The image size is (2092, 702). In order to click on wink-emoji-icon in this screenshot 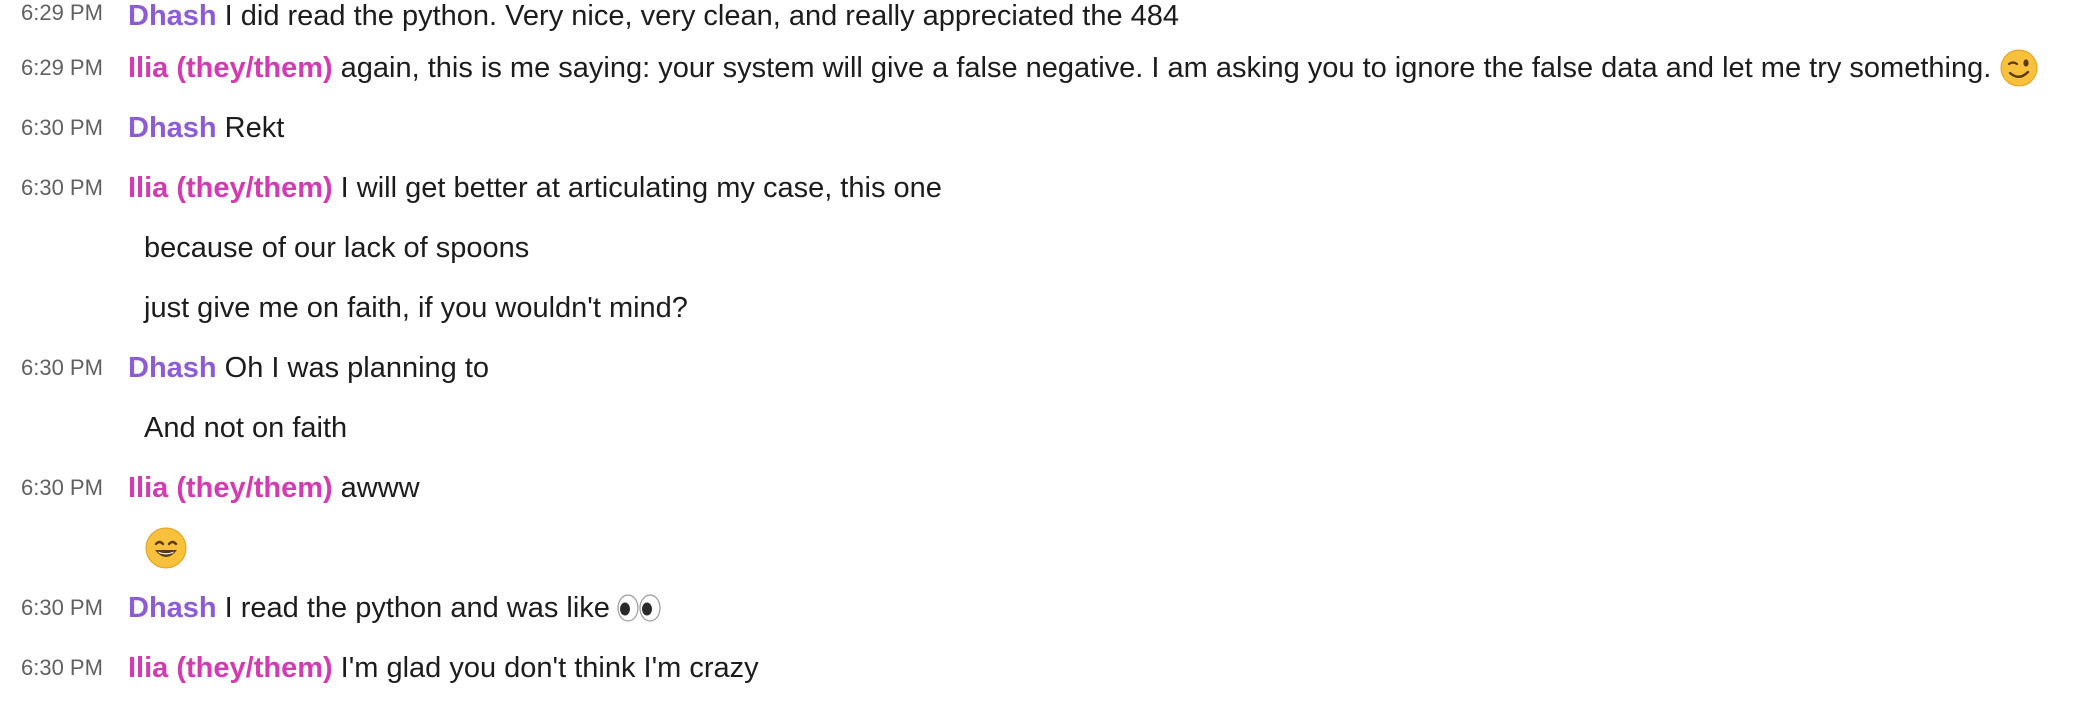, I will do `click(2019, 68)`.